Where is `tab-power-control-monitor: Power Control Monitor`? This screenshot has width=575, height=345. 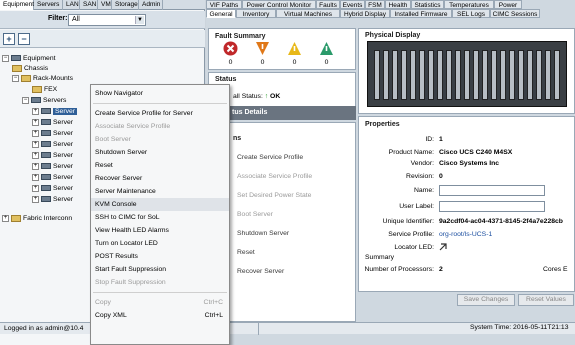 tab-power-control-monitor: Power Control Monitor is located at coordinates (279, 4).